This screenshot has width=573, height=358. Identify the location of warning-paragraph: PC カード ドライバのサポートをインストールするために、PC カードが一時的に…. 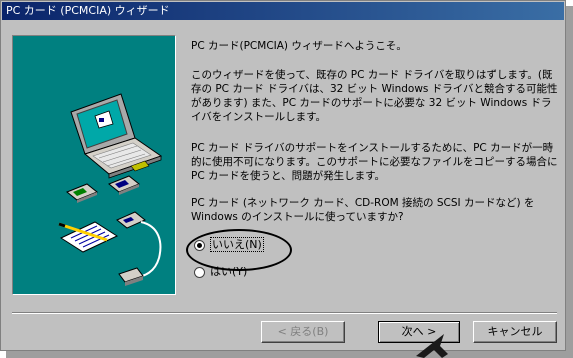
(374, 162).